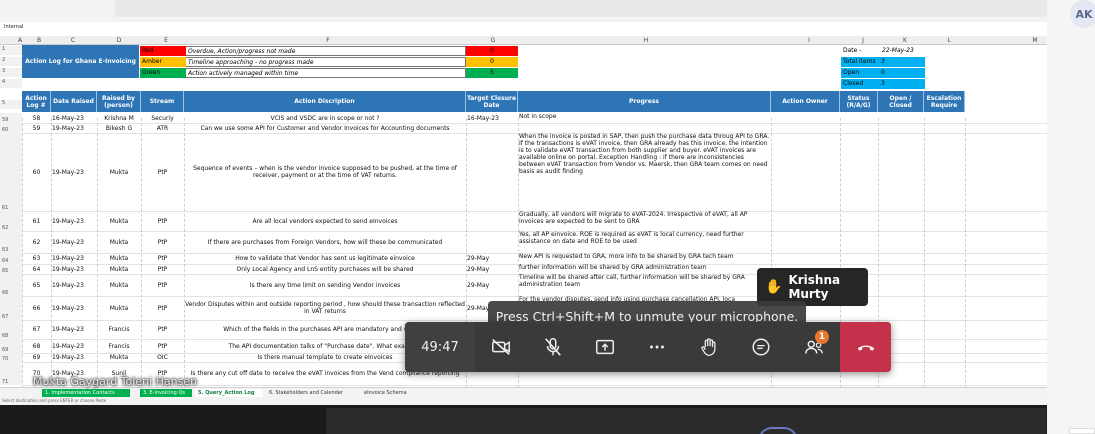  What do you see at coordinates (644, 118) in the screenshot?
I see `cell-progress: Not in scope` at bounding box center [644, 118].